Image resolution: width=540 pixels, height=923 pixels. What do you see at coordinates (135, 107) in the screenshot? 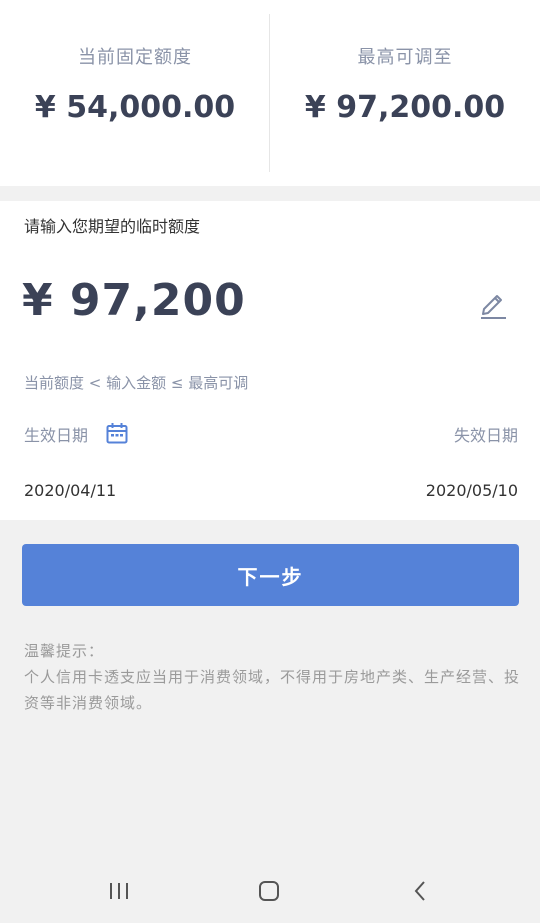
I see `current-limit-value: ¥ 54,000.00` at bounding box center [135, 107].